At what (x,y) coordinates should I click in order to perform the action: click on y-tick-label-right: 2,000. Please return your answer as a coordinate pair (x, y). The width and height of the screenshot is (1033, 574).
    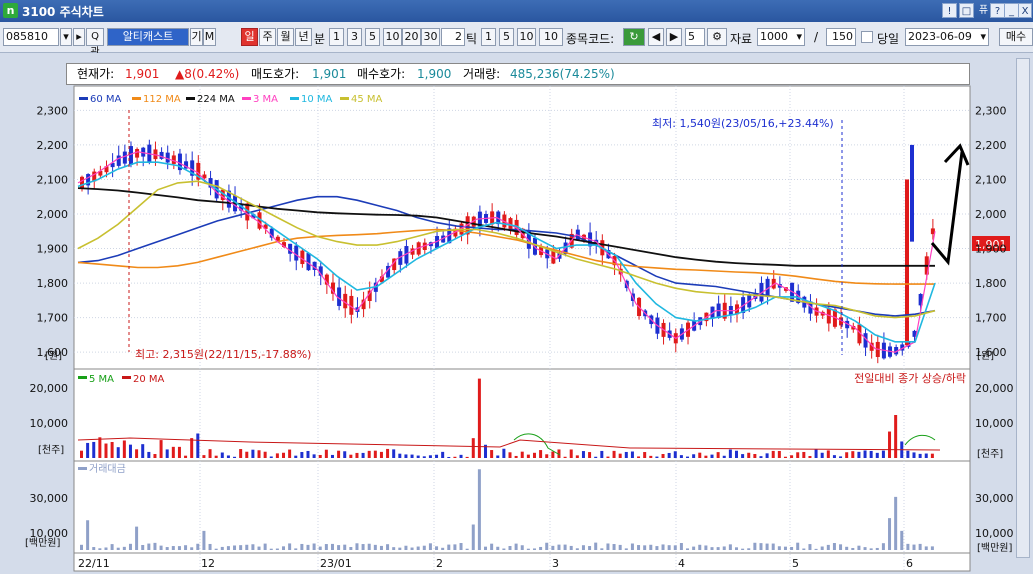
    Looking at the image, I should click on (991, 214).